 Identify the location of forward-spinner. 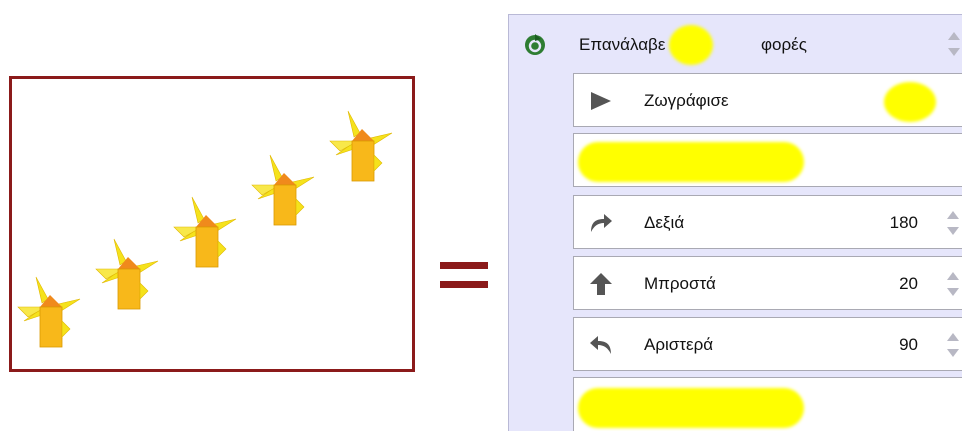
(953, 284).